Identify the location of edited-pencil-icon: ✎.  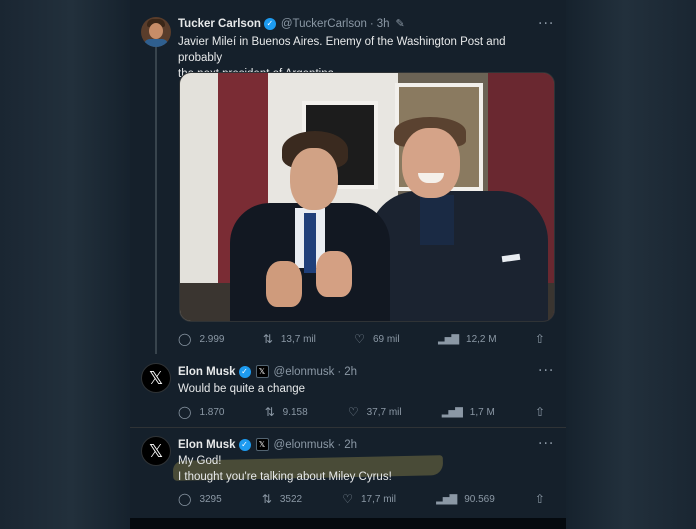
(400, 23).